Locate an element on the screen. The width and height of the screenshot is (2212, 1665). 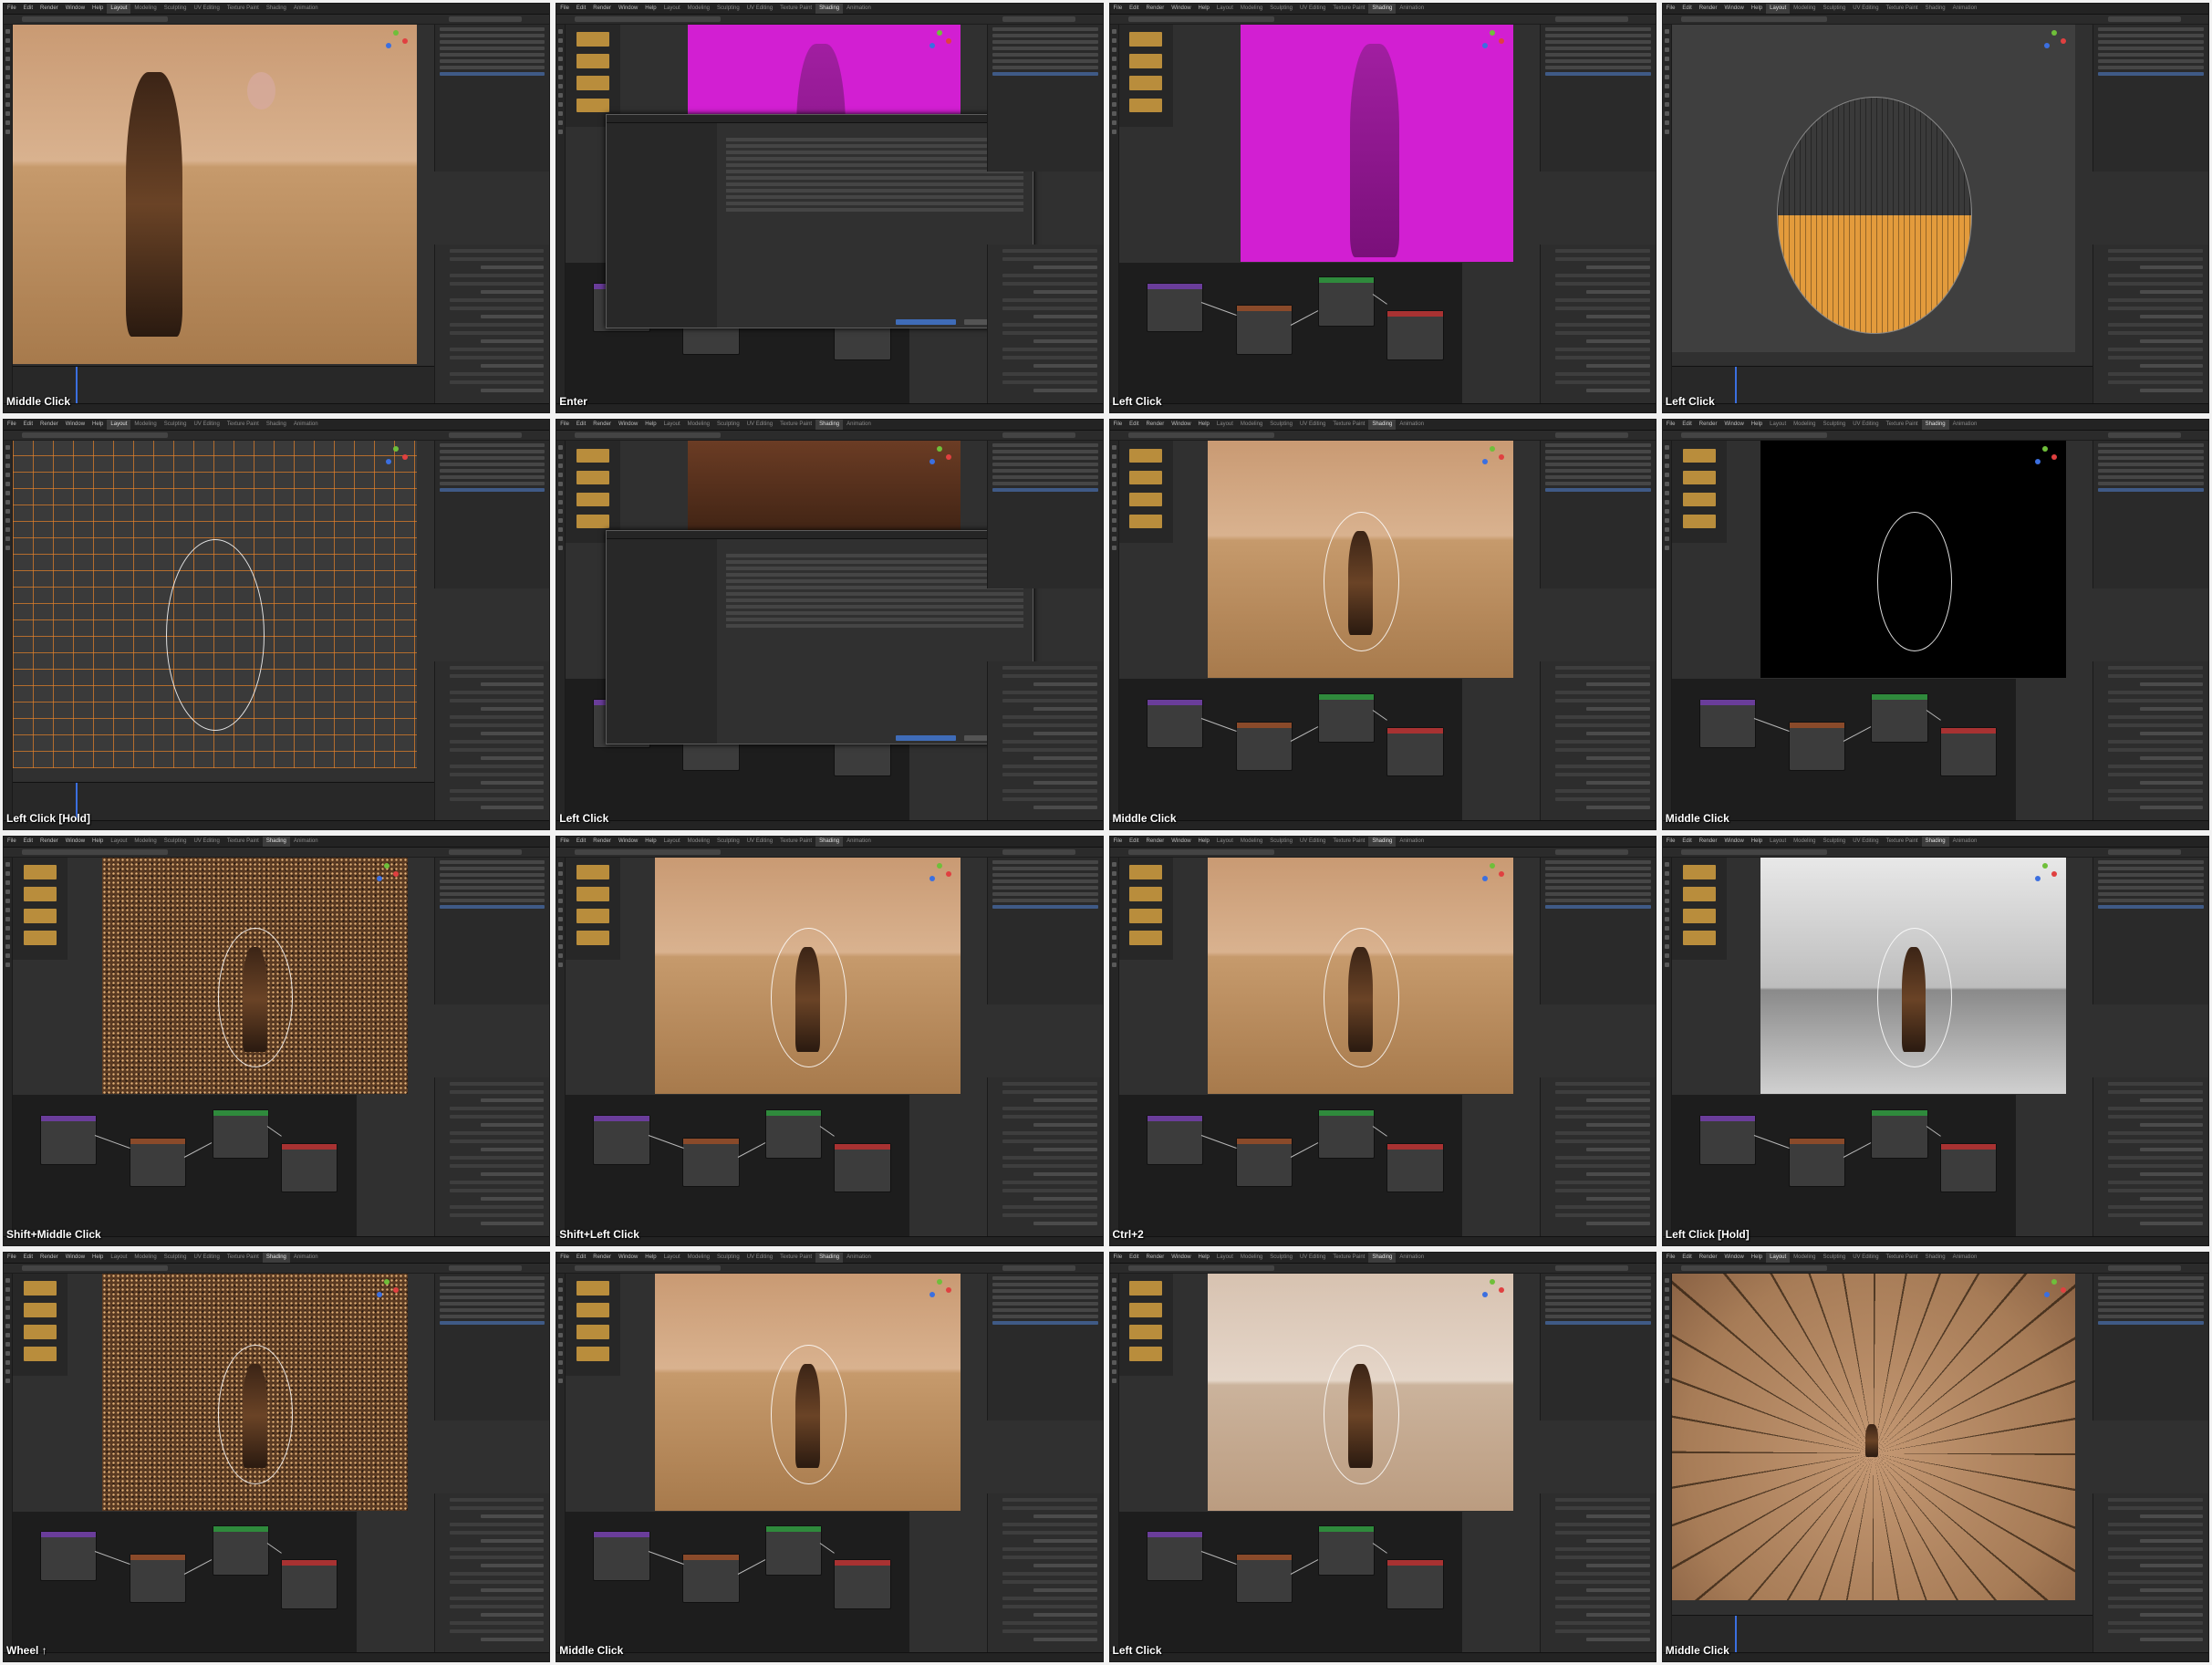
workspace-tab-layout: Layout is located at coordinates (672, 9).